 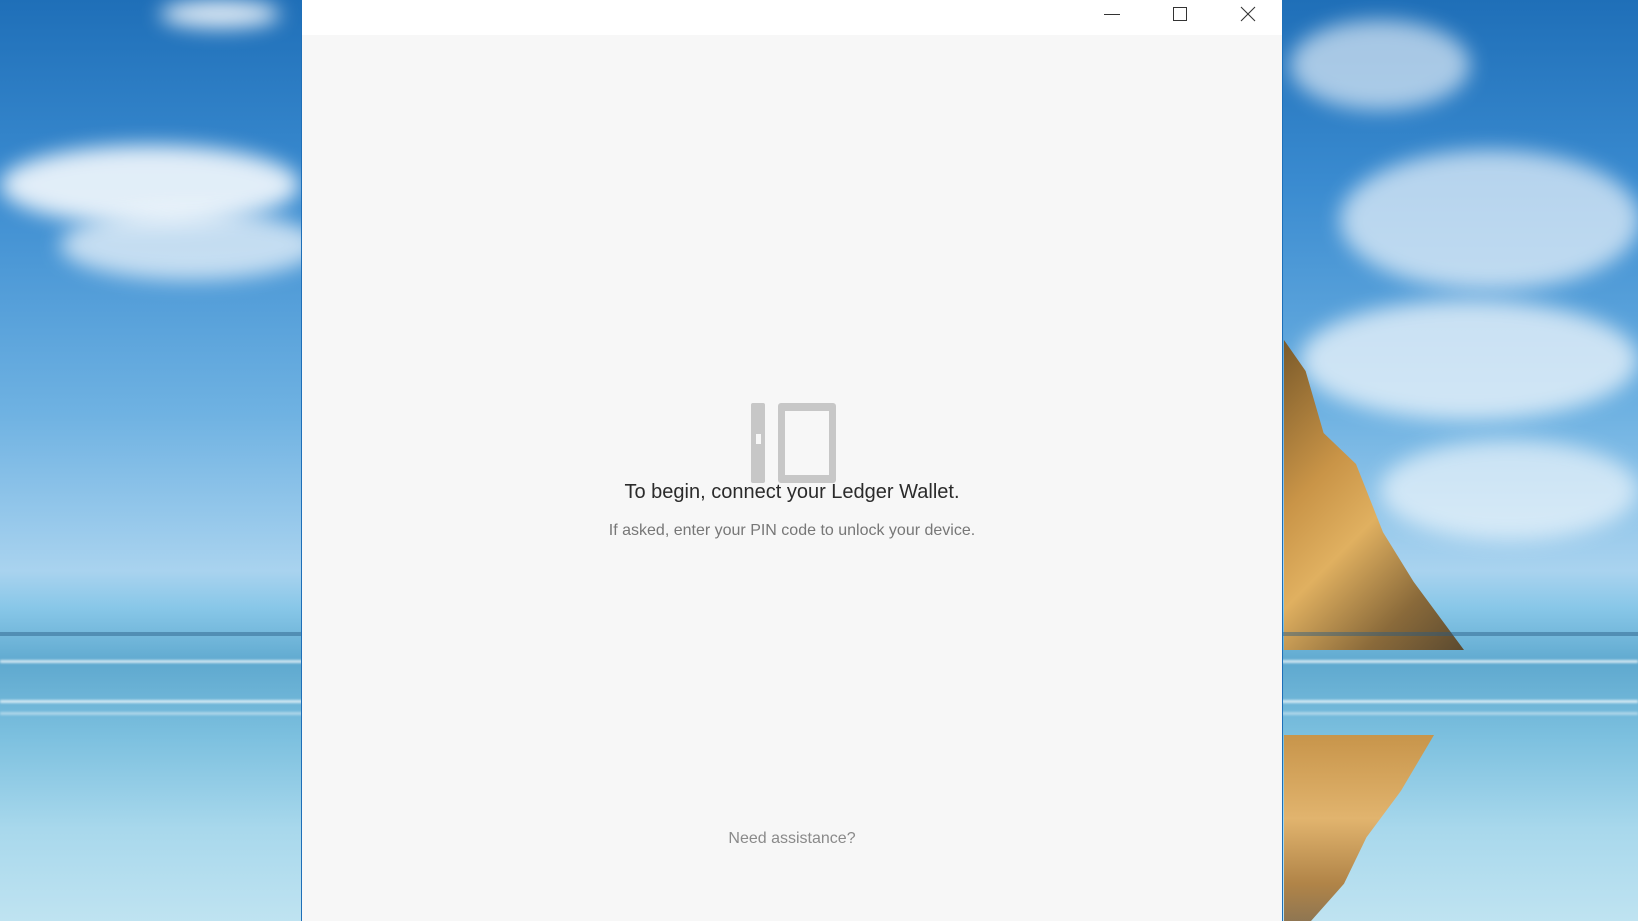 What do you see at coordinates (792, 492) in the screenshot?
I see `page-title: To begin, connect your Ledger Wallet.` at bounding box center [792, 492].